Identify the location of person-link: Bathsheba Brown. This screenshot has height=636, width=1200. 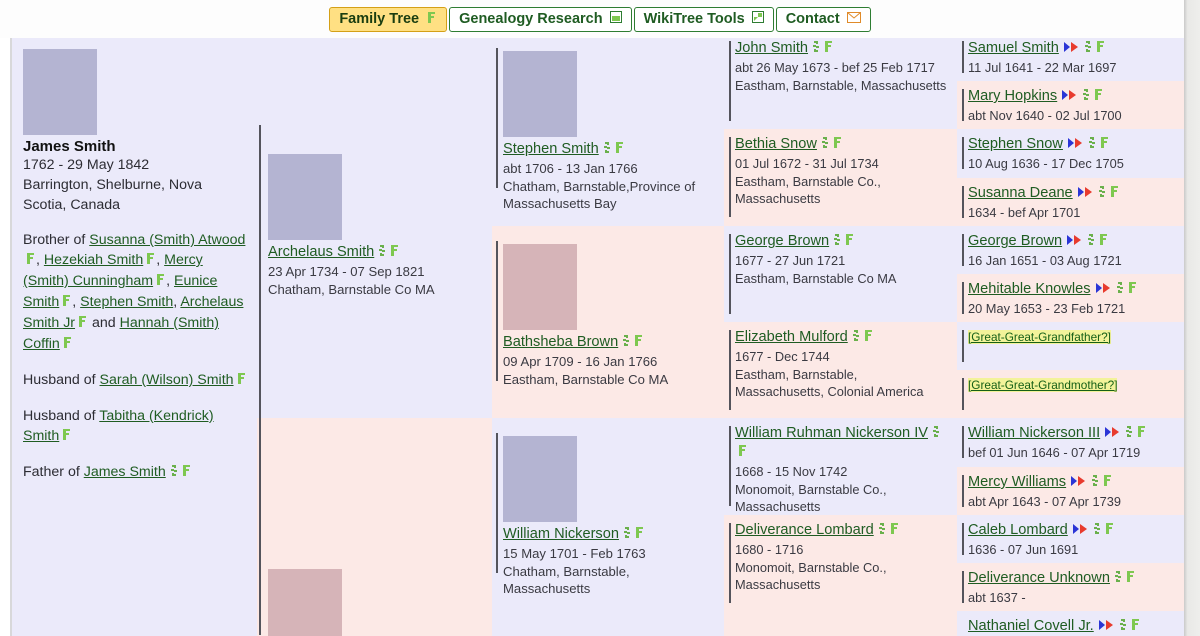
(560, 342).